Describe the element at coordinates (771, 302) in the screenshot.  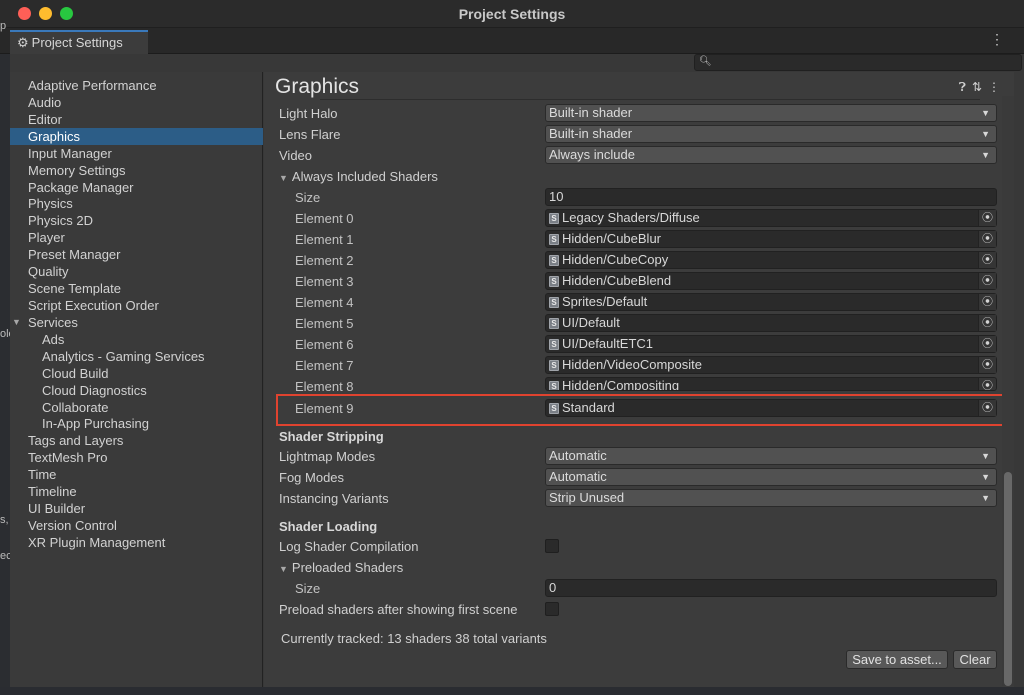
I see `shader-object-field: S Sprites/Default ⦿` at that location.